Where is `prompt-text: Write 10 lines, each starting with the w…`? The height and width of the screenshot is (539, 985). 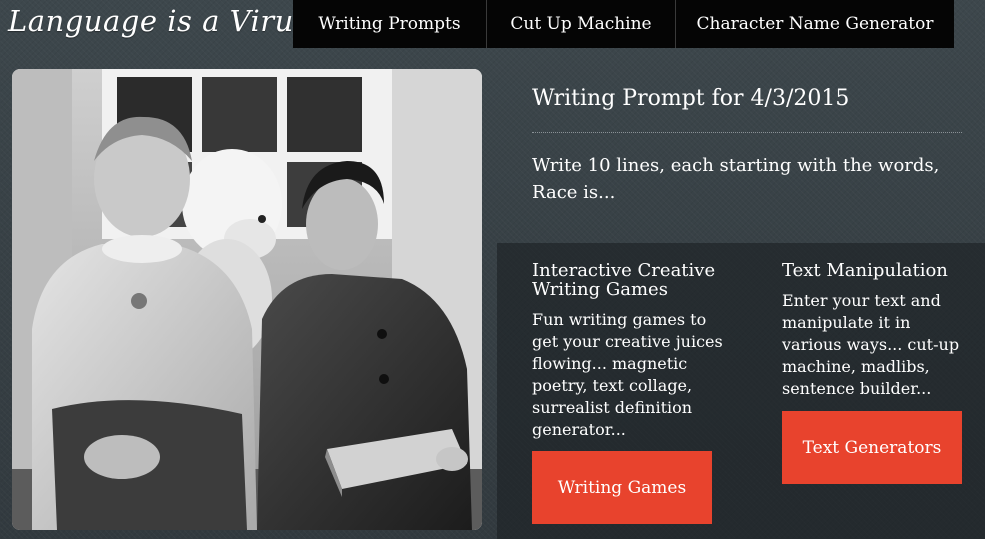
prompt-text: Write 10 lines, each starting with the w… is located at coordinates (736, 179).